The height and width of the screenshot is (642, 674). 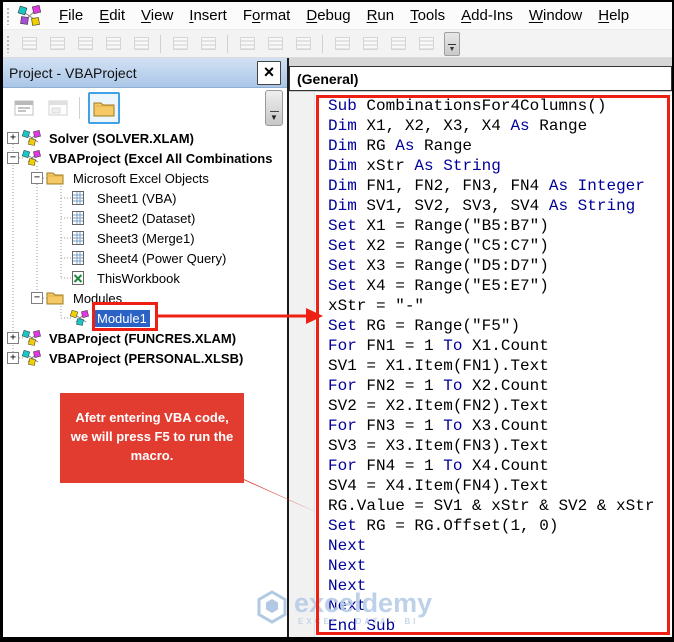 I want to click on code-line: For FN1 = 1 To X1.Count, so click(x=500, y=346).